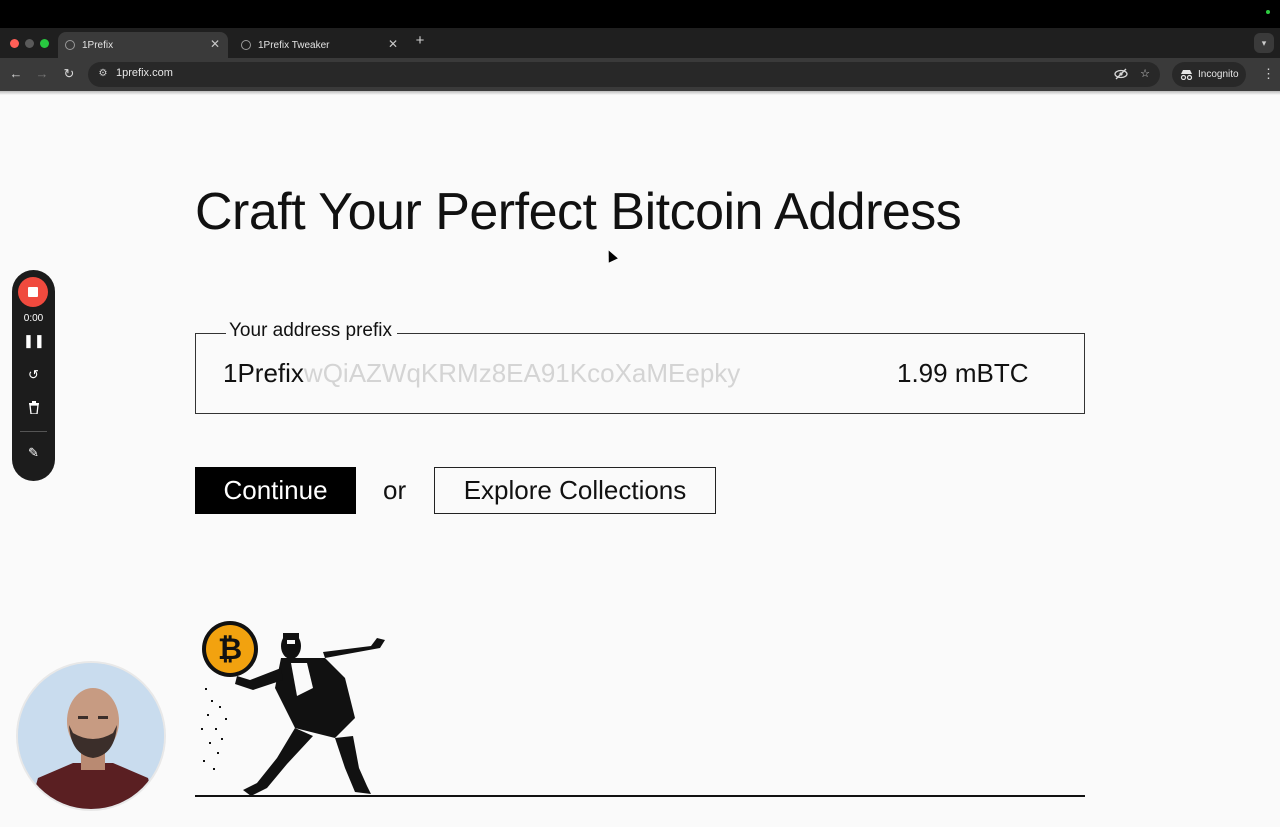 The width and height of the screenshot is (1280, 827). I want to click on camera-indicator-icon, so click(1268, 12).